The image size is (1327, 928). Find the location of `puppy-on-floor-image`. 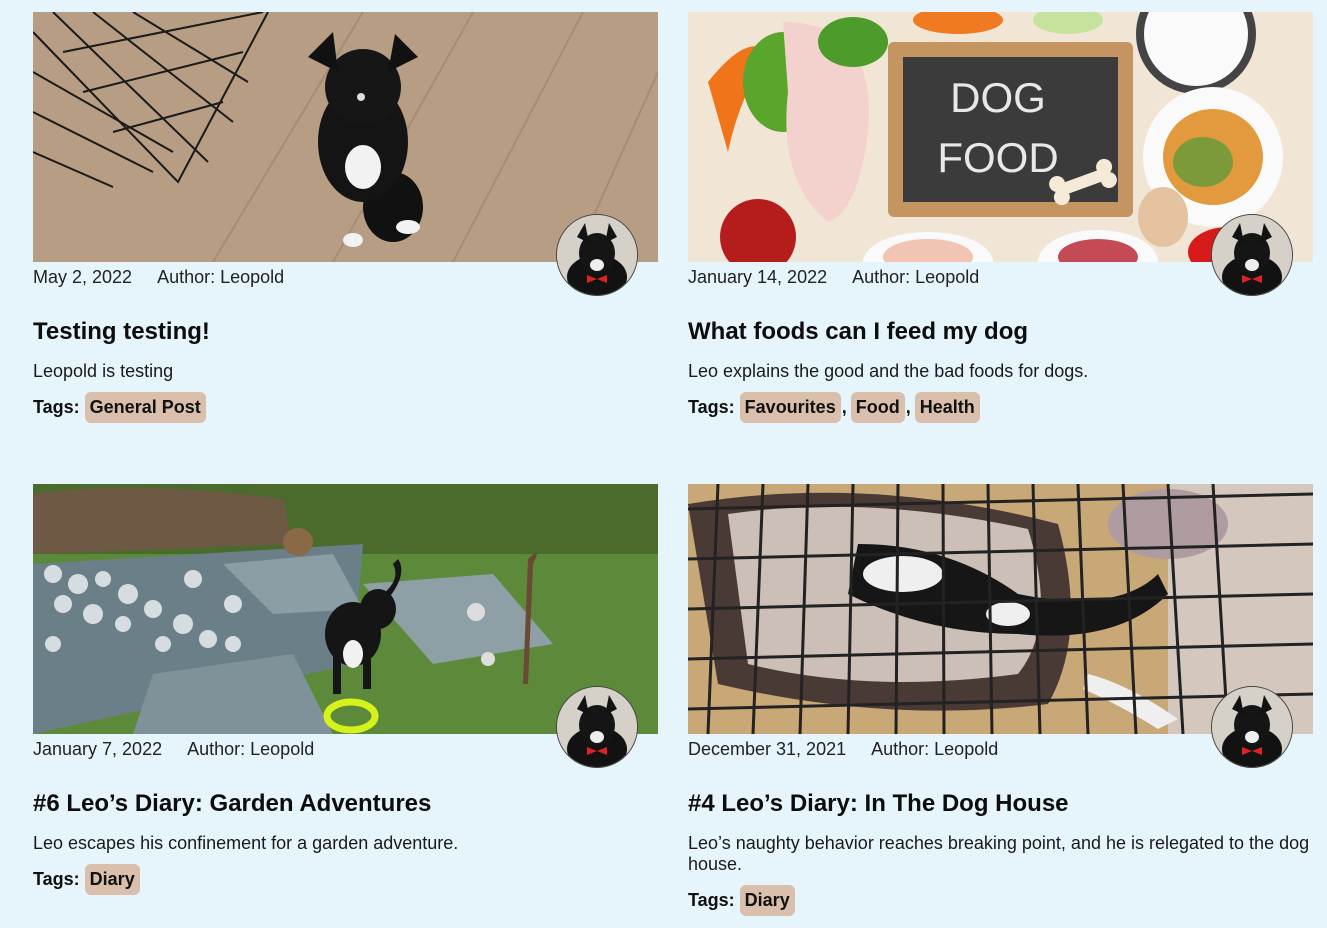

puppy-on-floor-image is located at coordinates (345, 137).